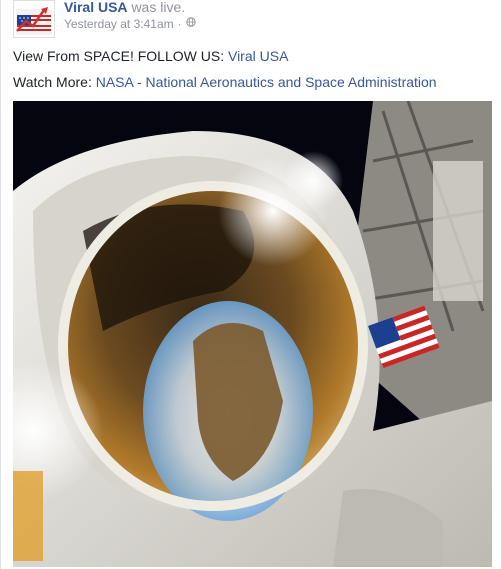 Image resolution: width=502 pixels, height=569 pixels. I want to click on post-timestamp: Yesterday at 3:41am, so click(119, 24).